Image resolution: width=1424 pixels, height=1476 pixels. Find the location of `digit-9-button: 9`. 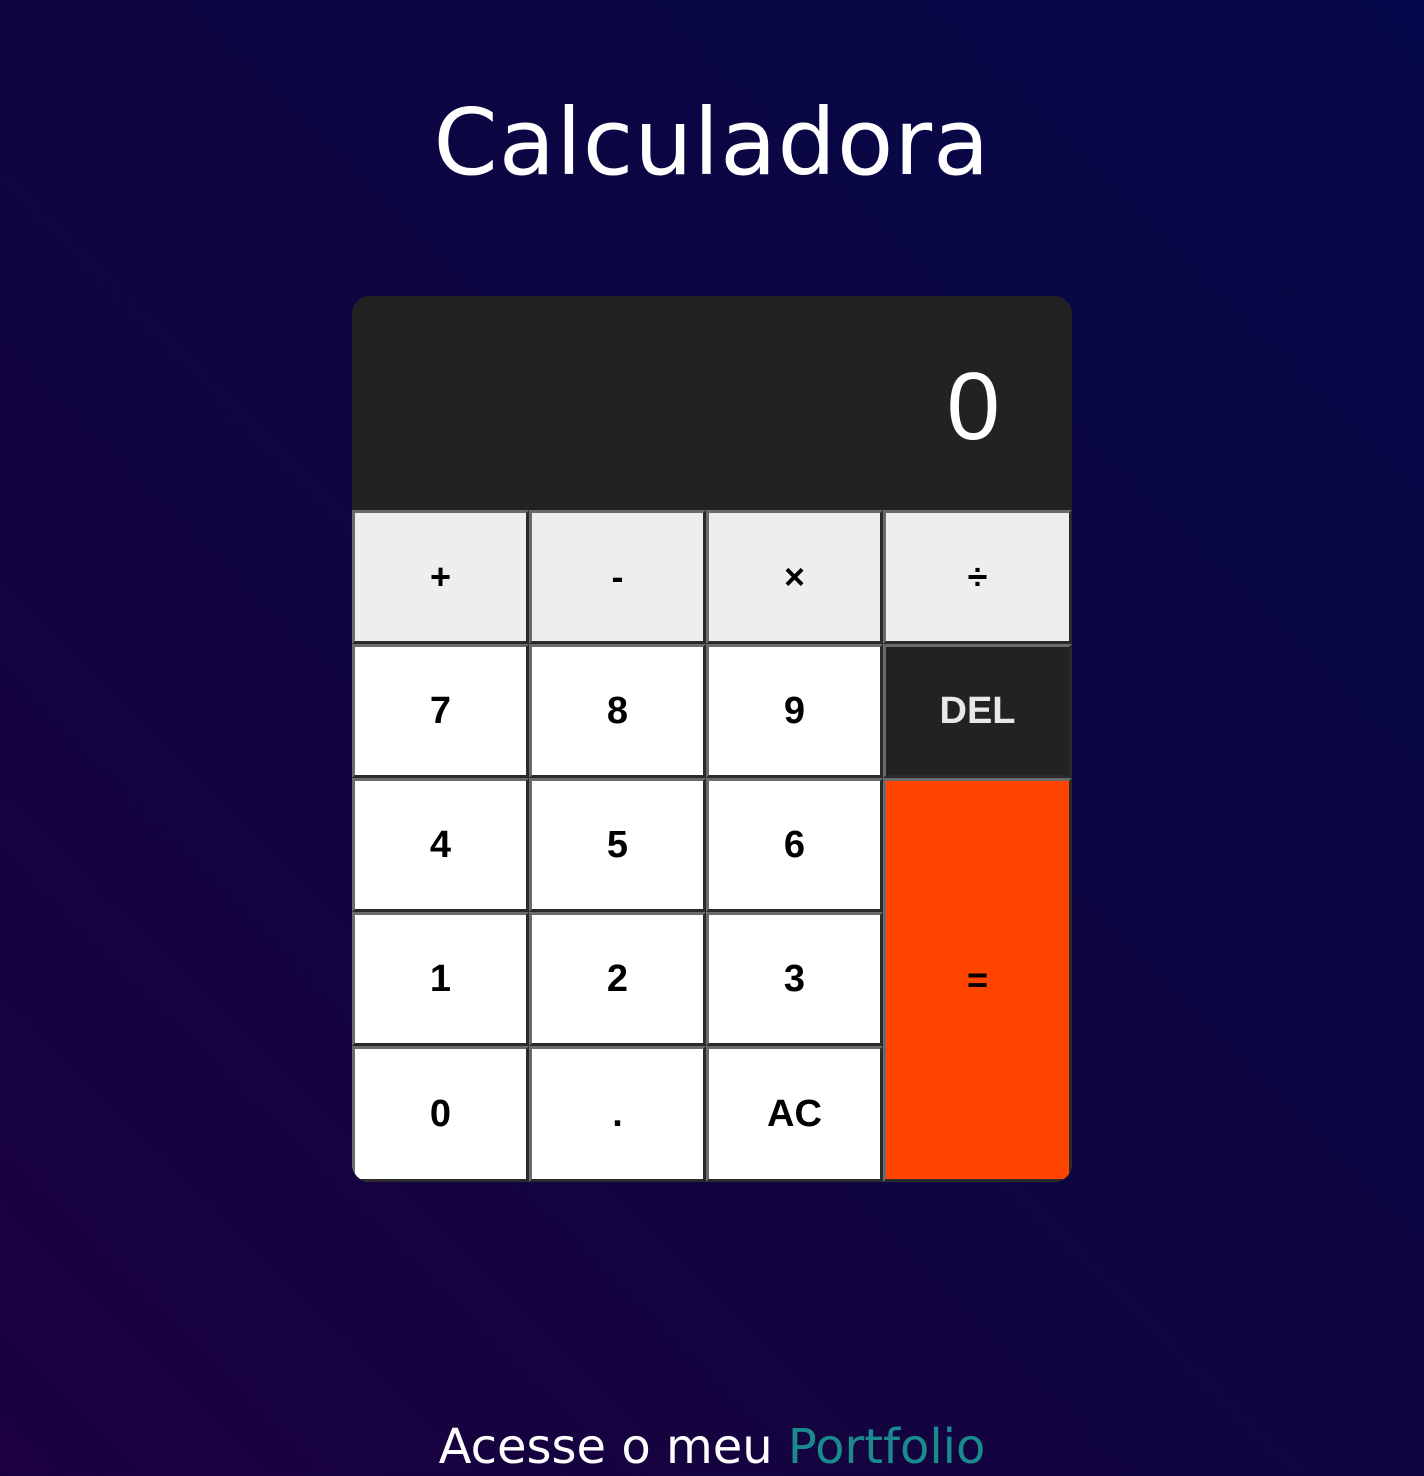

digit-9-button: 9 is located at coordinates (794, 711).